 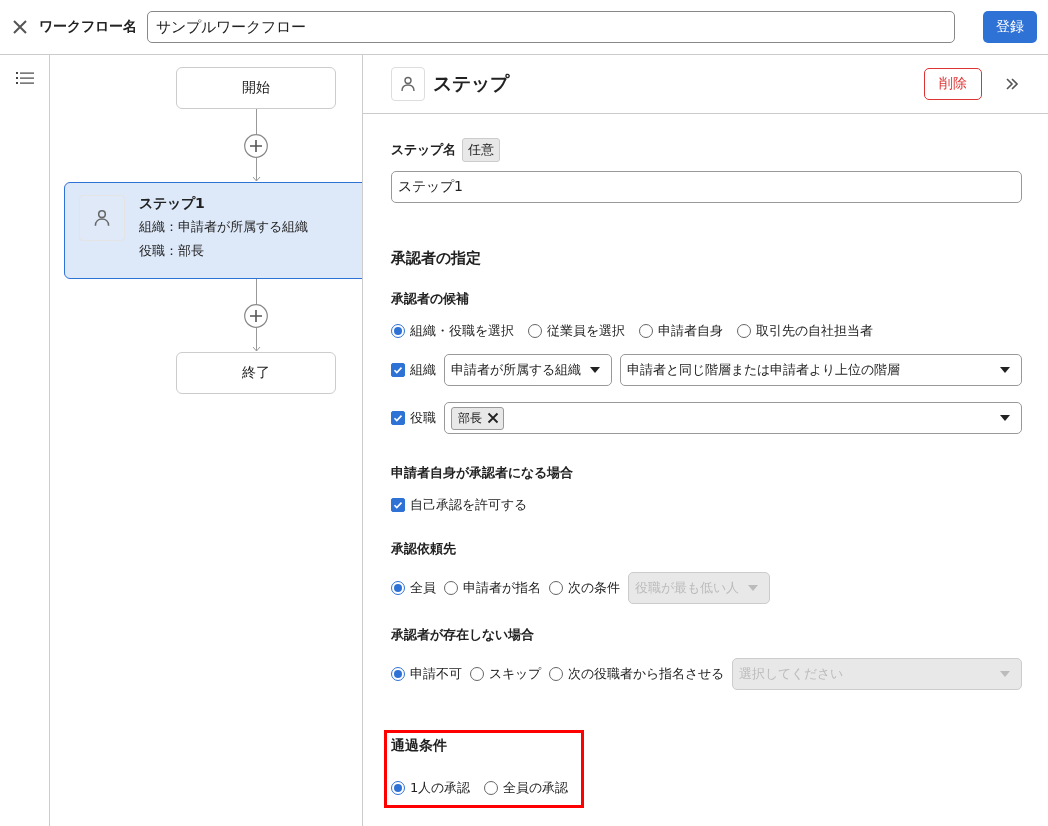 What do you see at coordinates (505, 674) in the screenshot?
I see `radio-option: スキップ` at bounding box center [505, 674].